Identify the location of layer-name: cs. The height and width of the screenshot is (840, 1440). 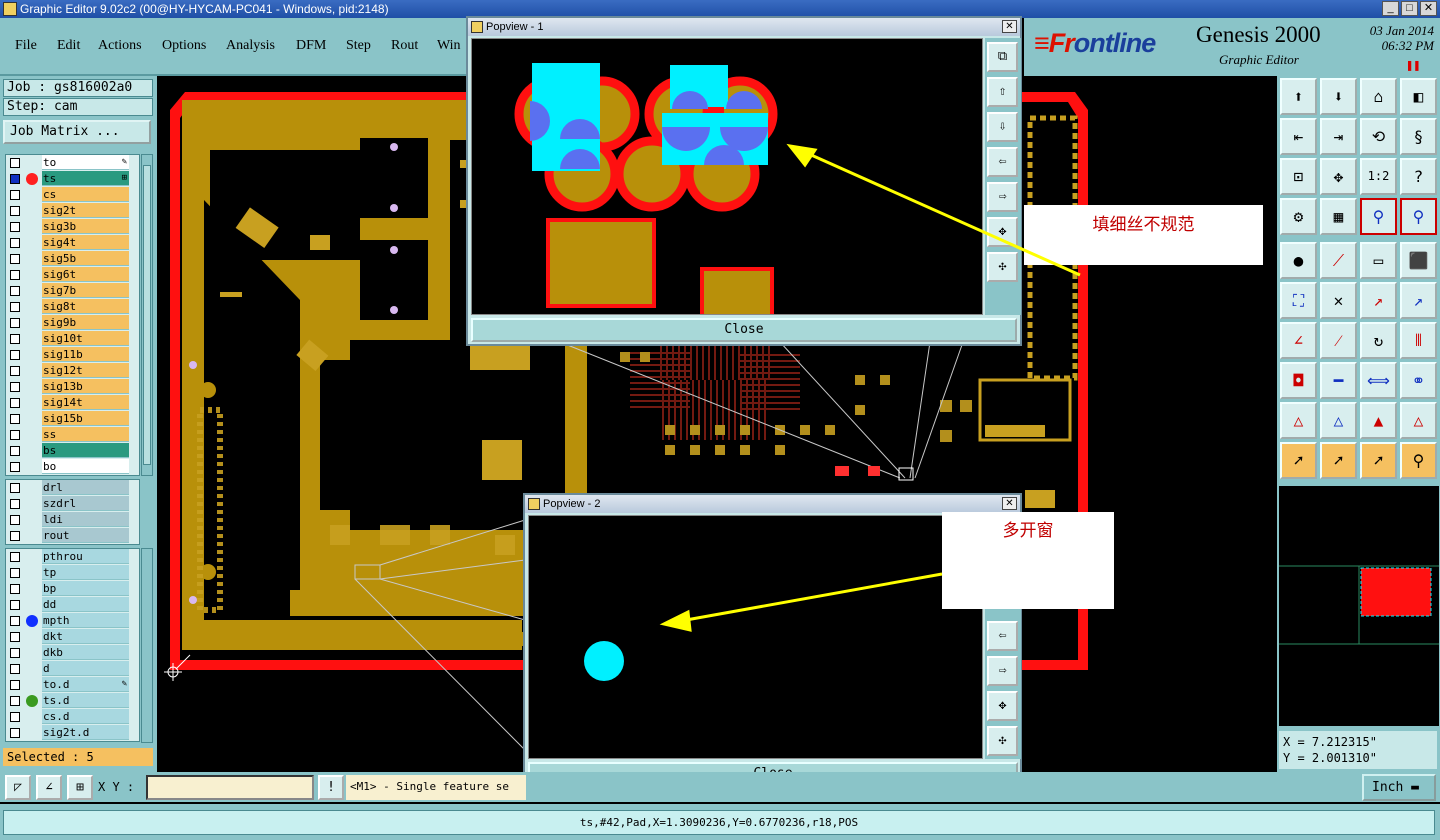
(85, 194).